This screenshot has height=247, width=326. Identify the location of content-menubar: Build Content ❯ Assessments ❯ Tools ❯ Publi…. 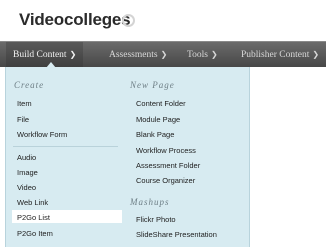
(163, 54).